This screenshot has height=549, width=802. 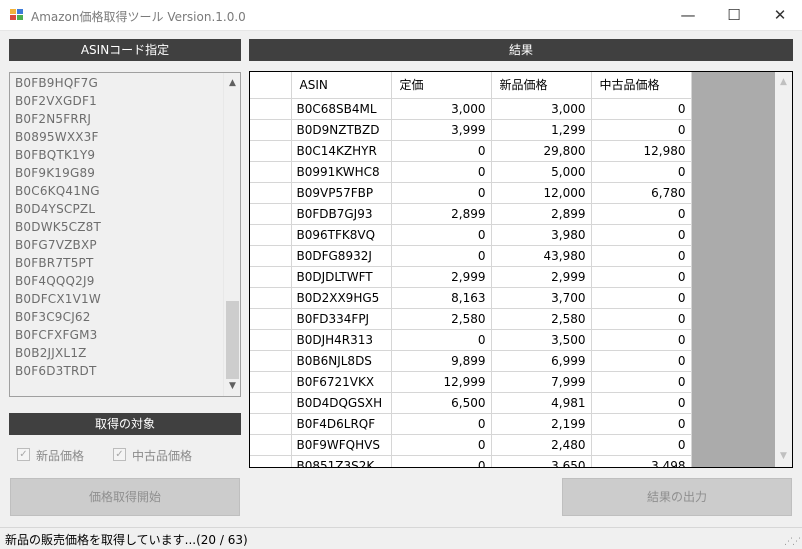 What do you see at coordinates (734, 15) in the screenshot?
I see `maximize-icon: ☐` at bounding box center [734, 15].